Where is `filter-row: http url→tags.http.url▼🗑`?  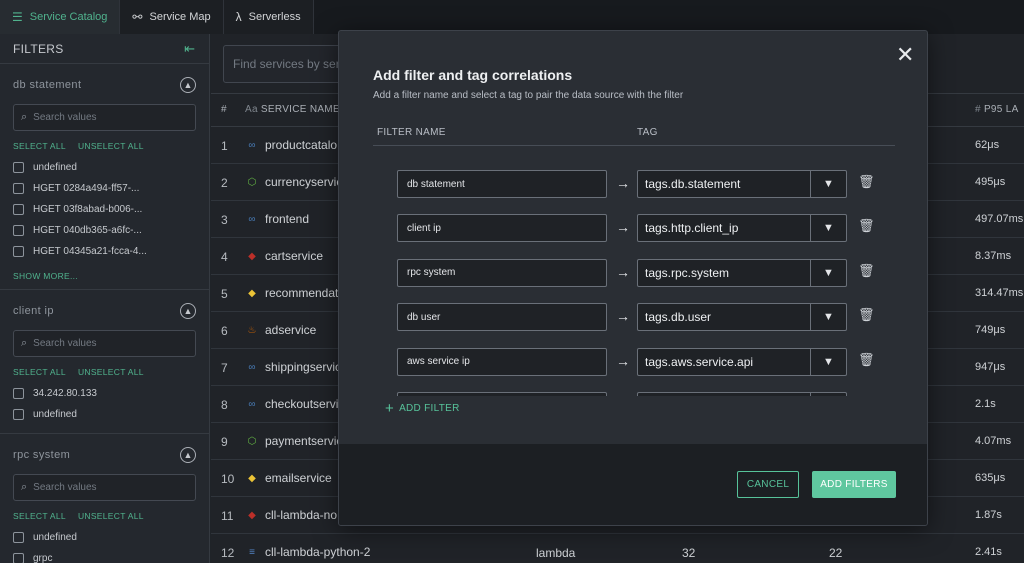 filter-row: http url→tags.http.url▼🗑 is located at coordinates (634, 394).